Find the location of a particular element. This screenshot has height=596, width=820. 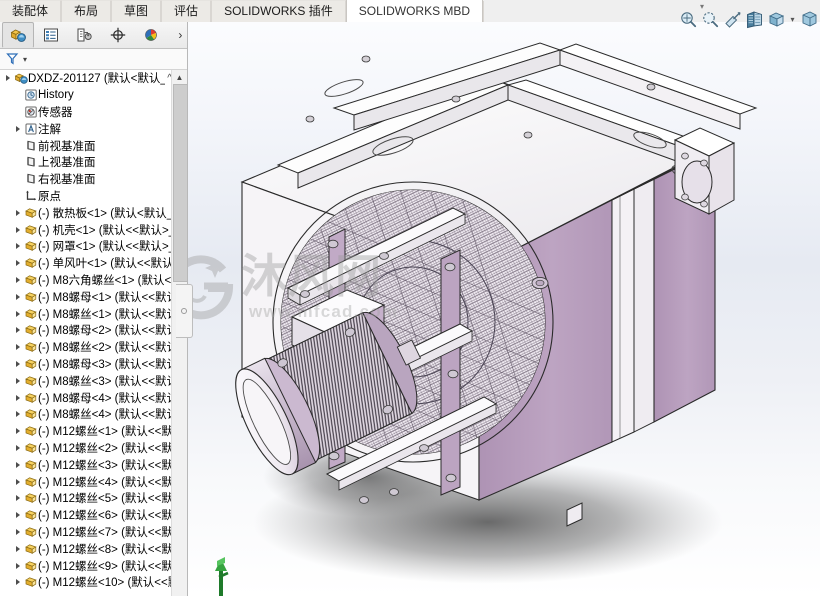

feature-tree-row-label: History is located at coordinates (56, 95).